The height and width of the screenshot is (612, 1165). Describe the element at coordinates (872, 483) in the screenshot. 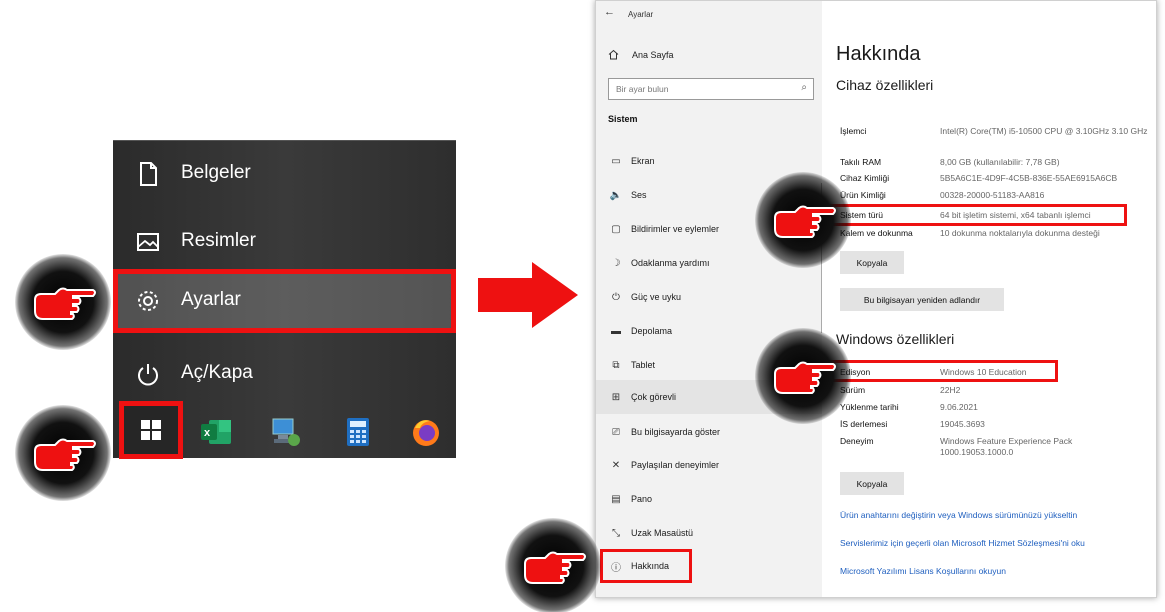

I see `copy-button-windows: Kopyala` at that location.